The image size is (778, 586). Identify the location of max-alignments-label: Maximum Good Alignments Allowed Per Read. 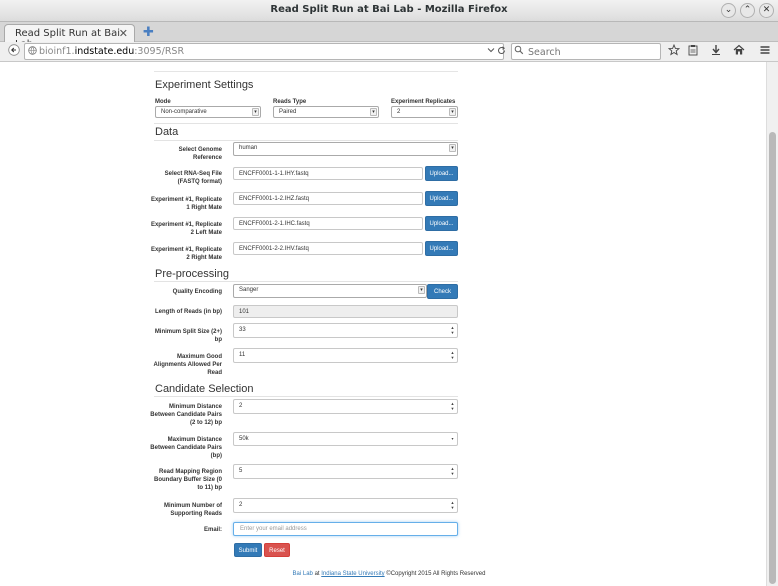
(187, 365).